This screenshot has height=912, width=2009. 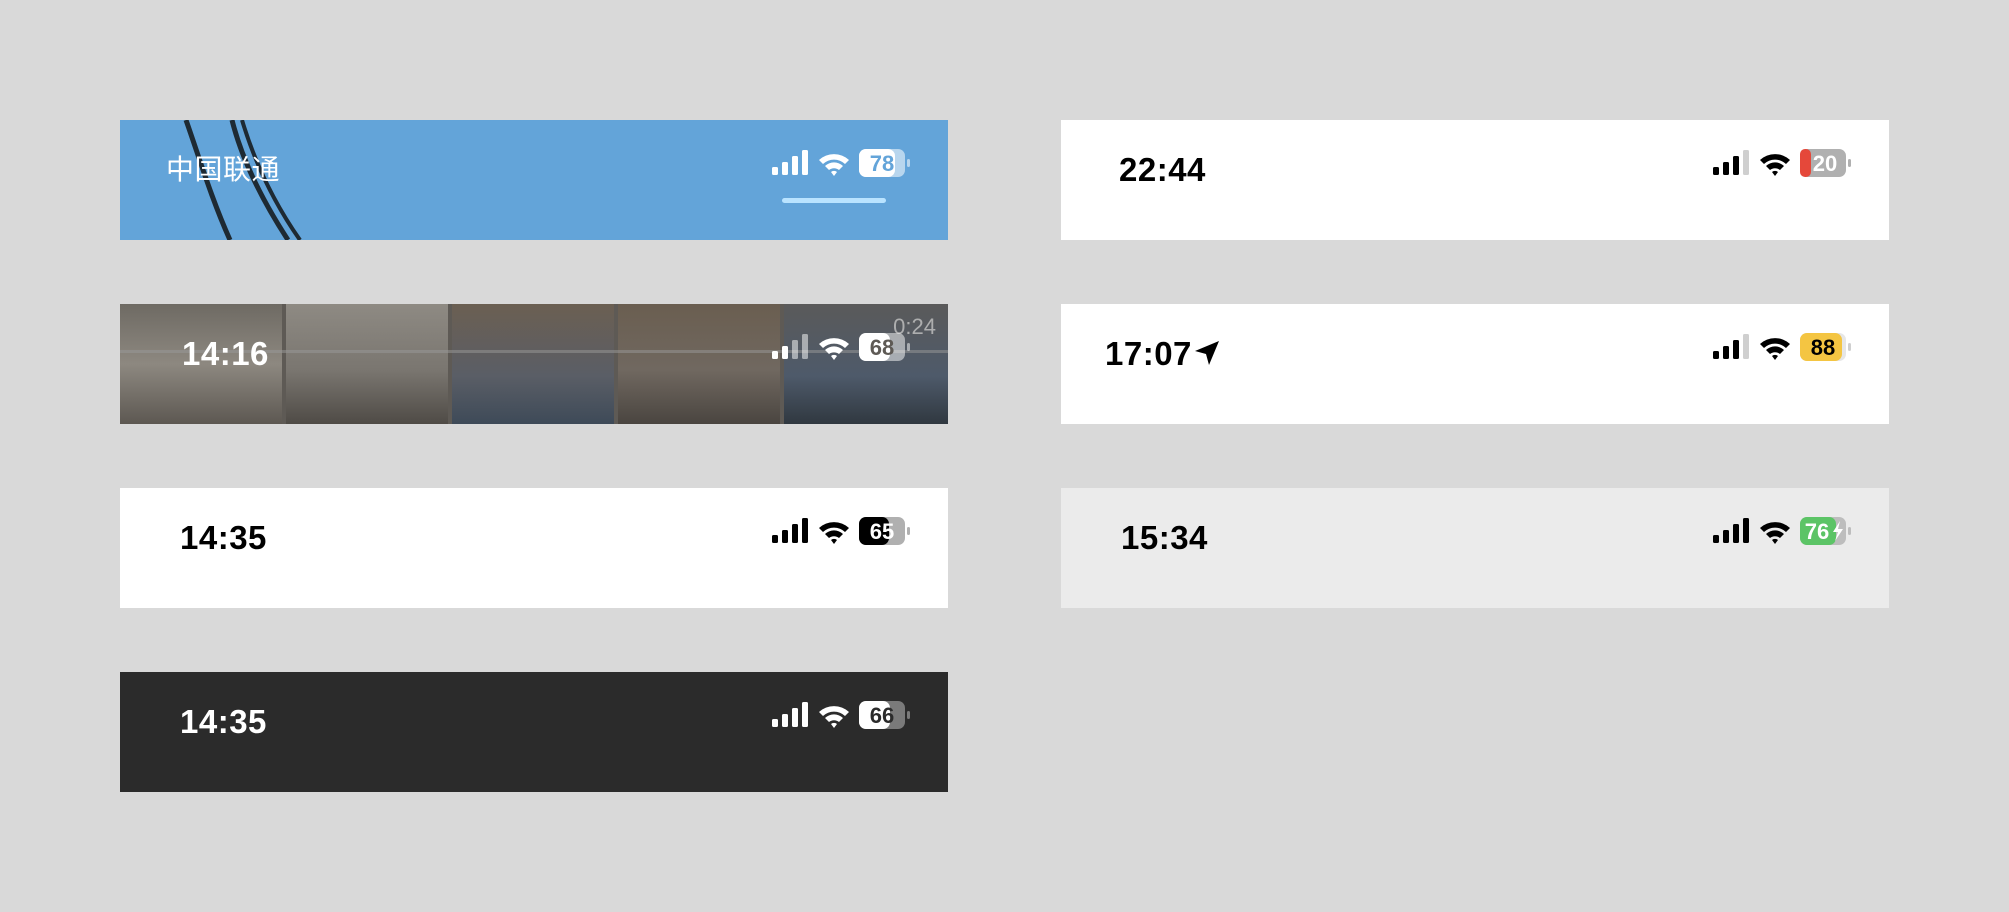 I want to click on battery-icon: 78, so click(x=884, y=163).